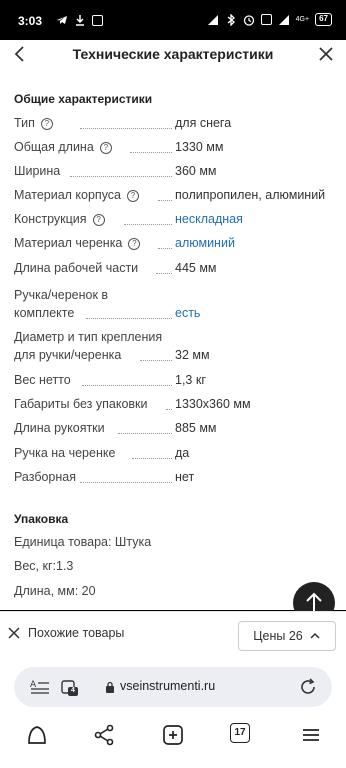  I want to click on spec-name-text: Общая длина, so click(54, 147).